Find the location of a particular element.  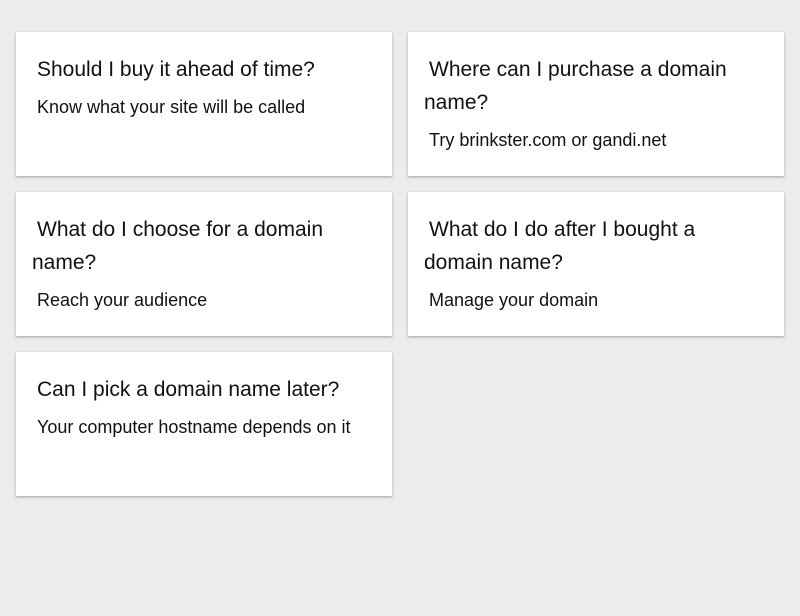

faq-question: What do I choose for a domain name? is located at coordinates (177, 246).